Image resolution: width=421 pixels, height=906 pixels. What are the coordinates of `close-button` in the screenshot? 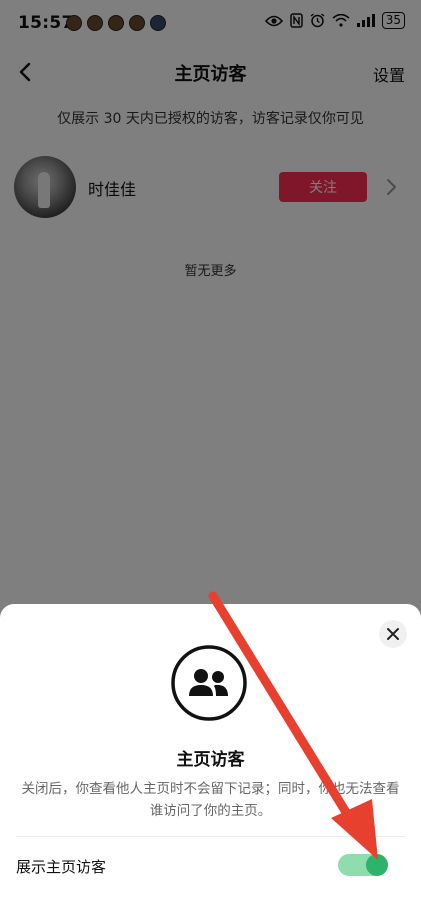 It's located at (393, 634).